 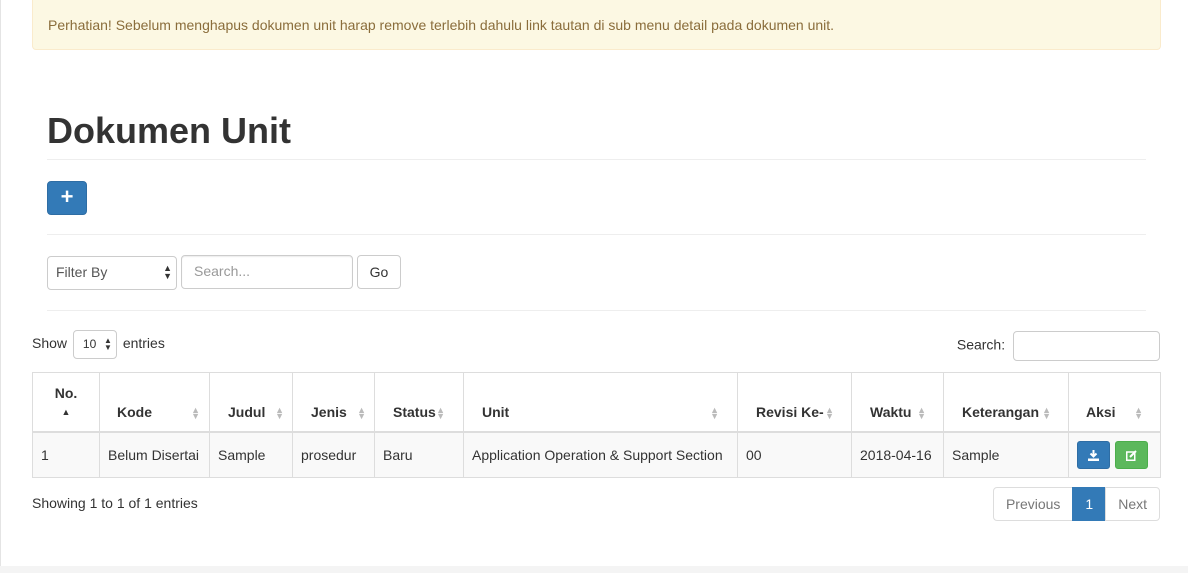 I want to click on add-document-button: +, so click(x=67, y=198).